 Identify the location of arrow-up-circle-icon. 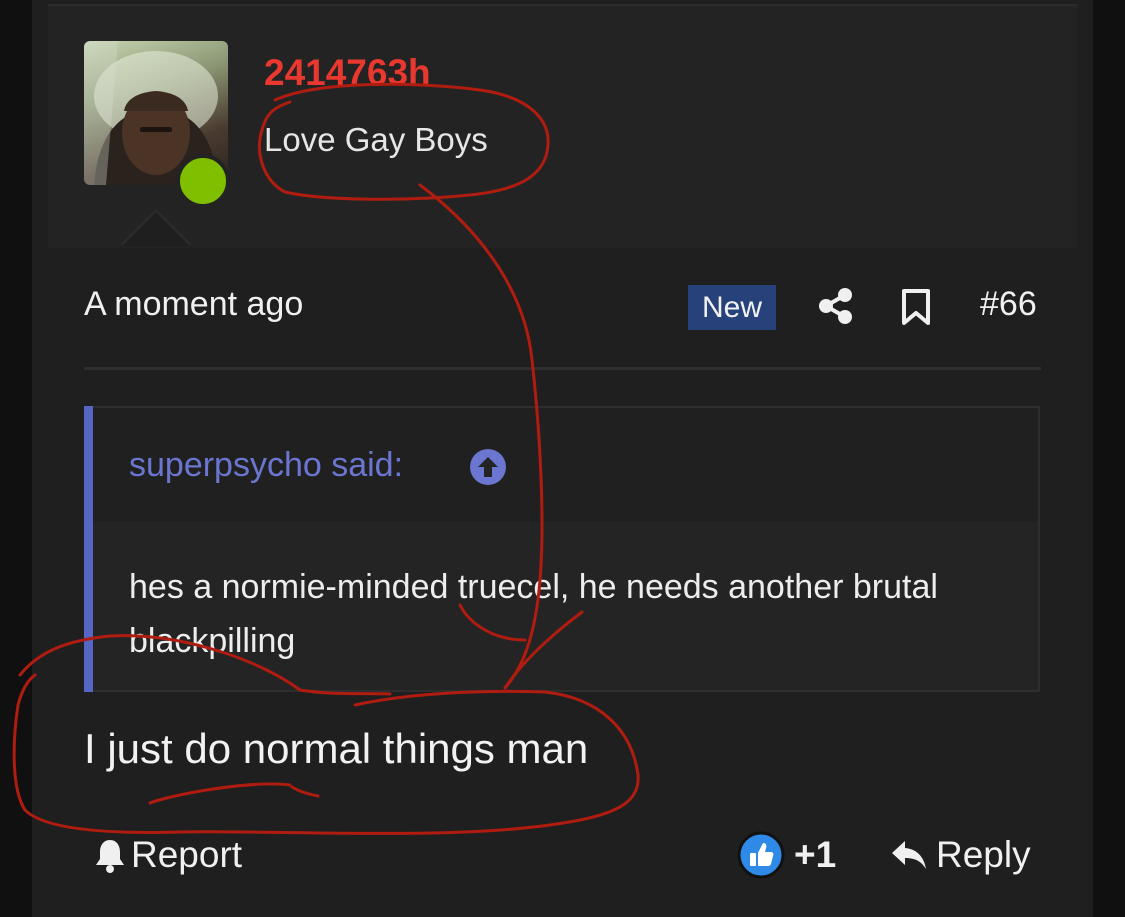
(488, 469).